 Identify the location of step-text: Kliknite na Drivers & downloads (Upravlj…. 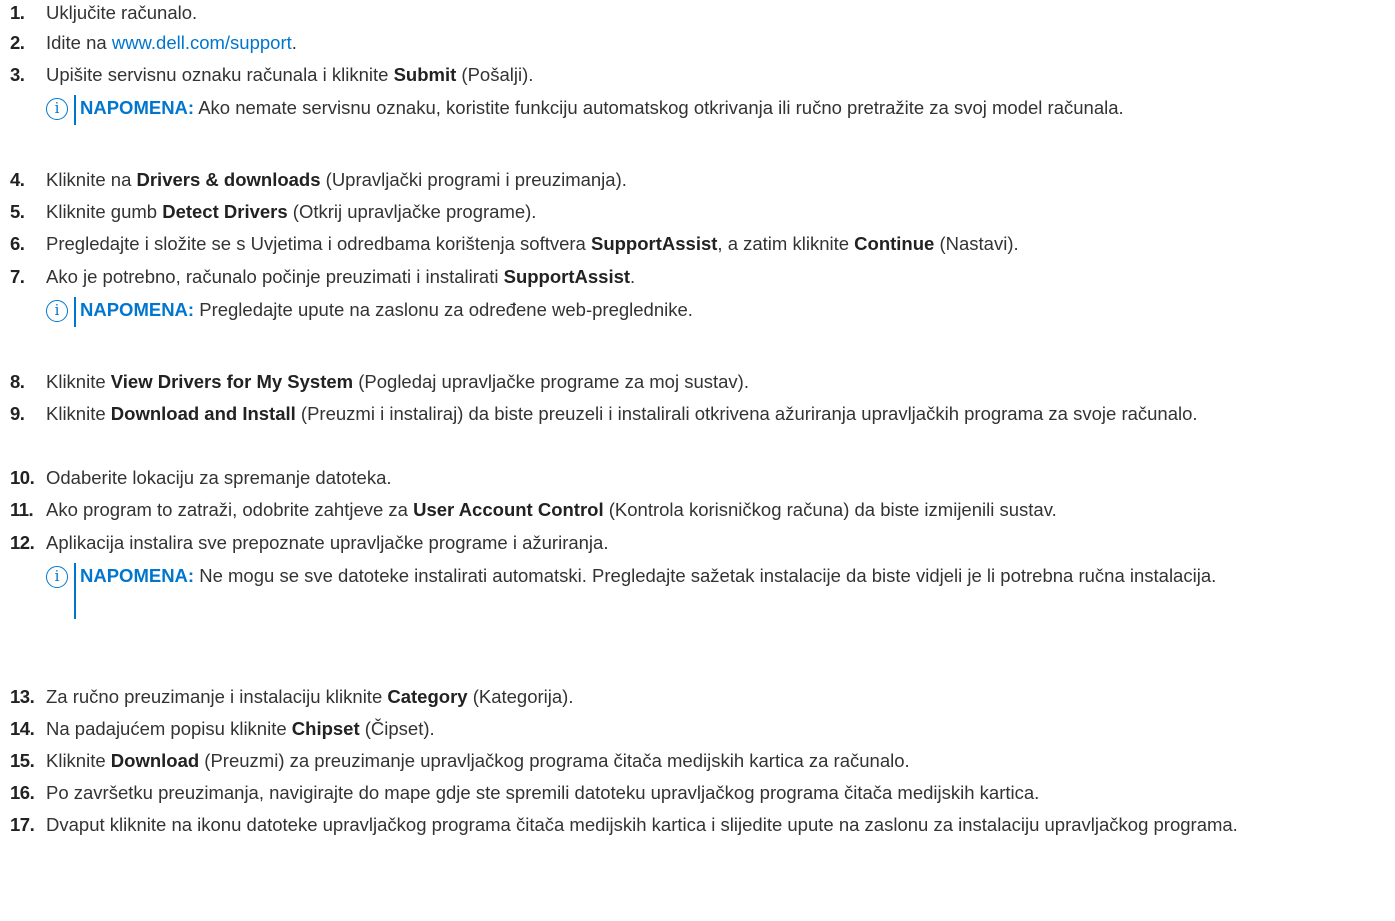
(713, 180).